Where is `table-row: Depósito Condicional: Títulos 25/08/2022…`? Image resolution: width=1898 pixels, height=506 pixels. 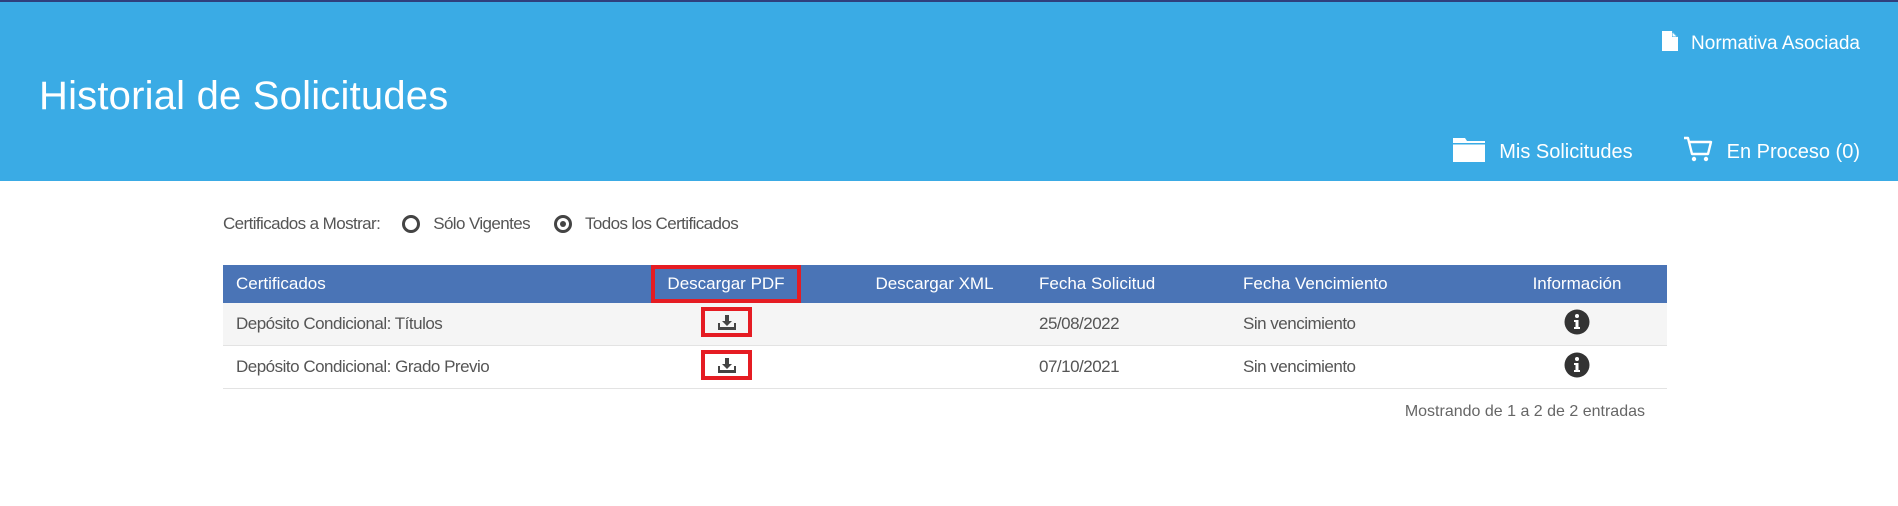 table-row: Depósito Condicional: Títulos 25/08/2022… is located at coordinates (945, 324).